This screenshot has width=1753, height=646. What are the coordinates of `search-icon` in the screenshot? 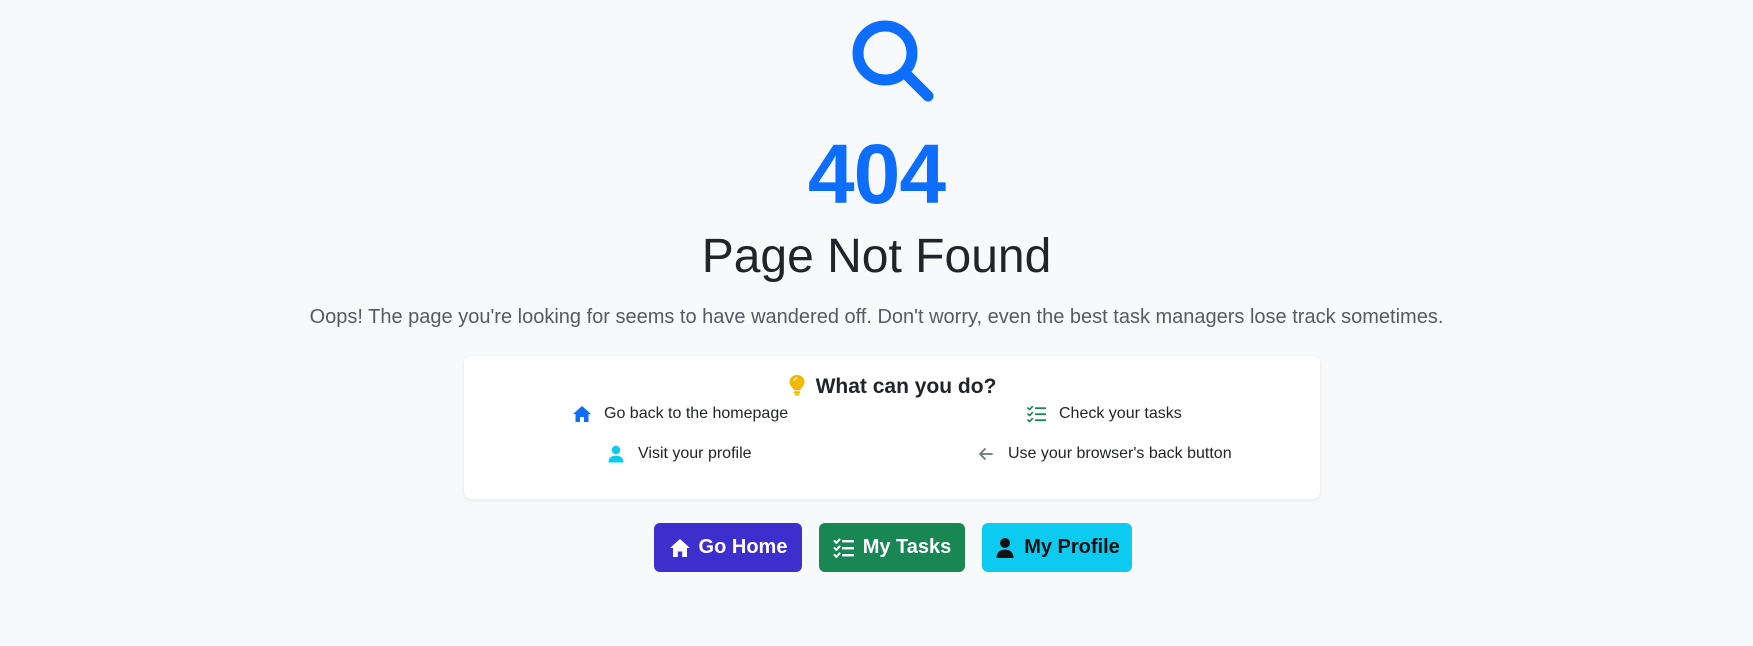 It's located at (893, 61).